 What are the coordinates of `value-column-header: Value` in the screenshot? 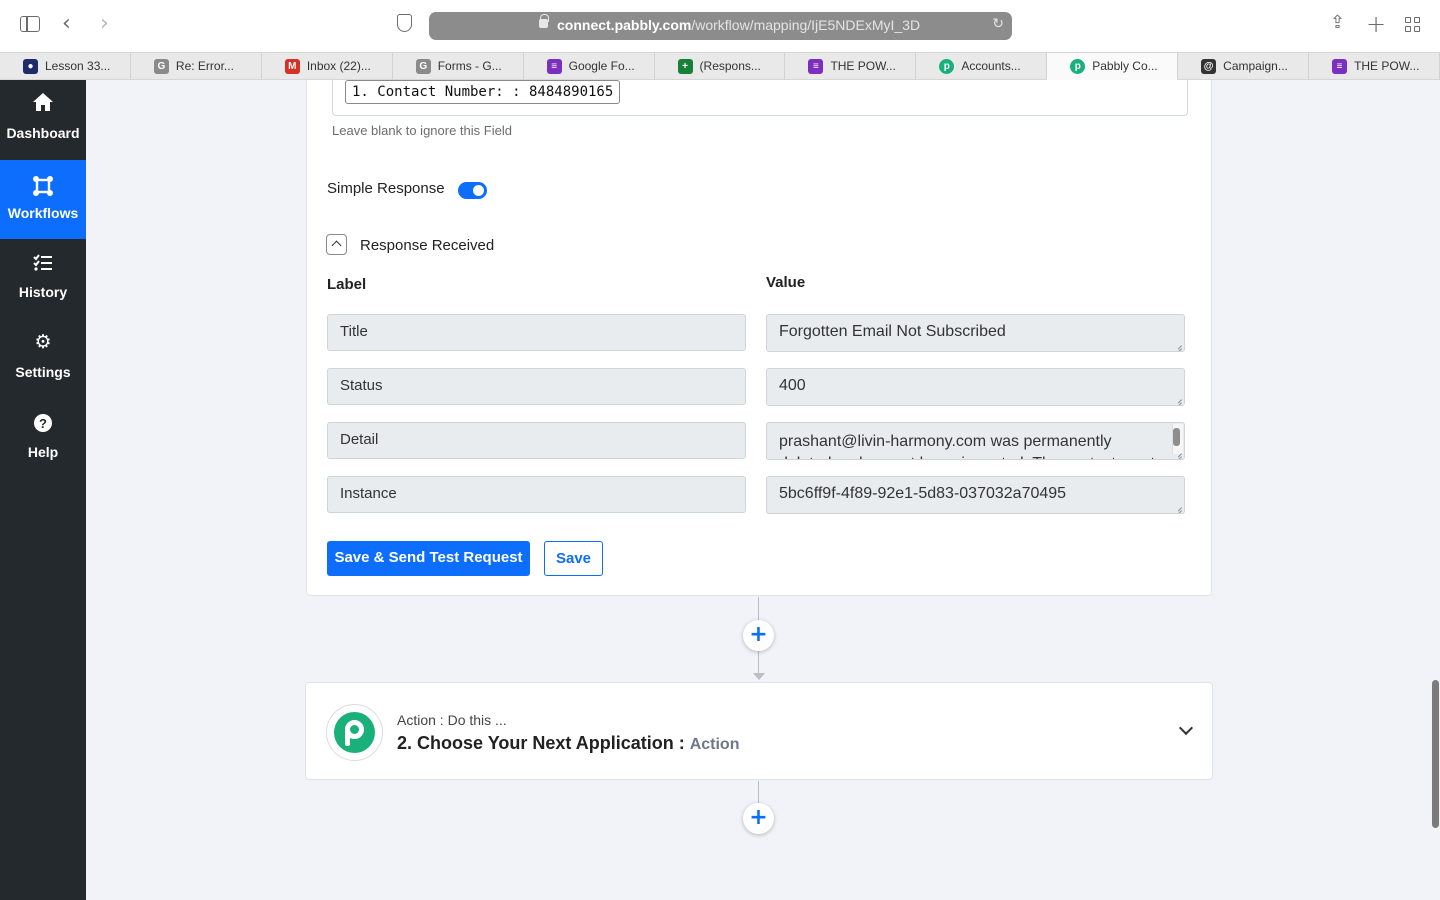 It's located at (786, 282).